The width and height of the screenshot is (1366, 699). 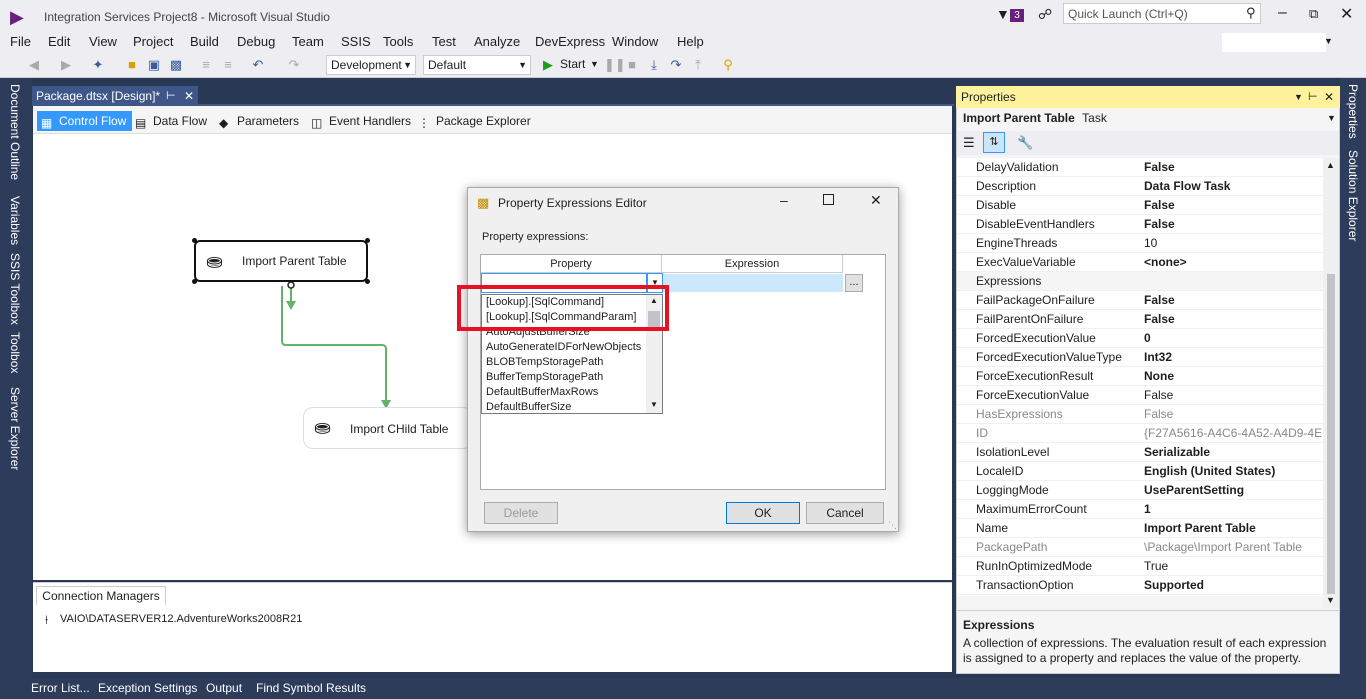 What do you see at coordinates (59, 41) in the screenshot?
I see `menu-edit: Edit` at bounding box center [59, 41].